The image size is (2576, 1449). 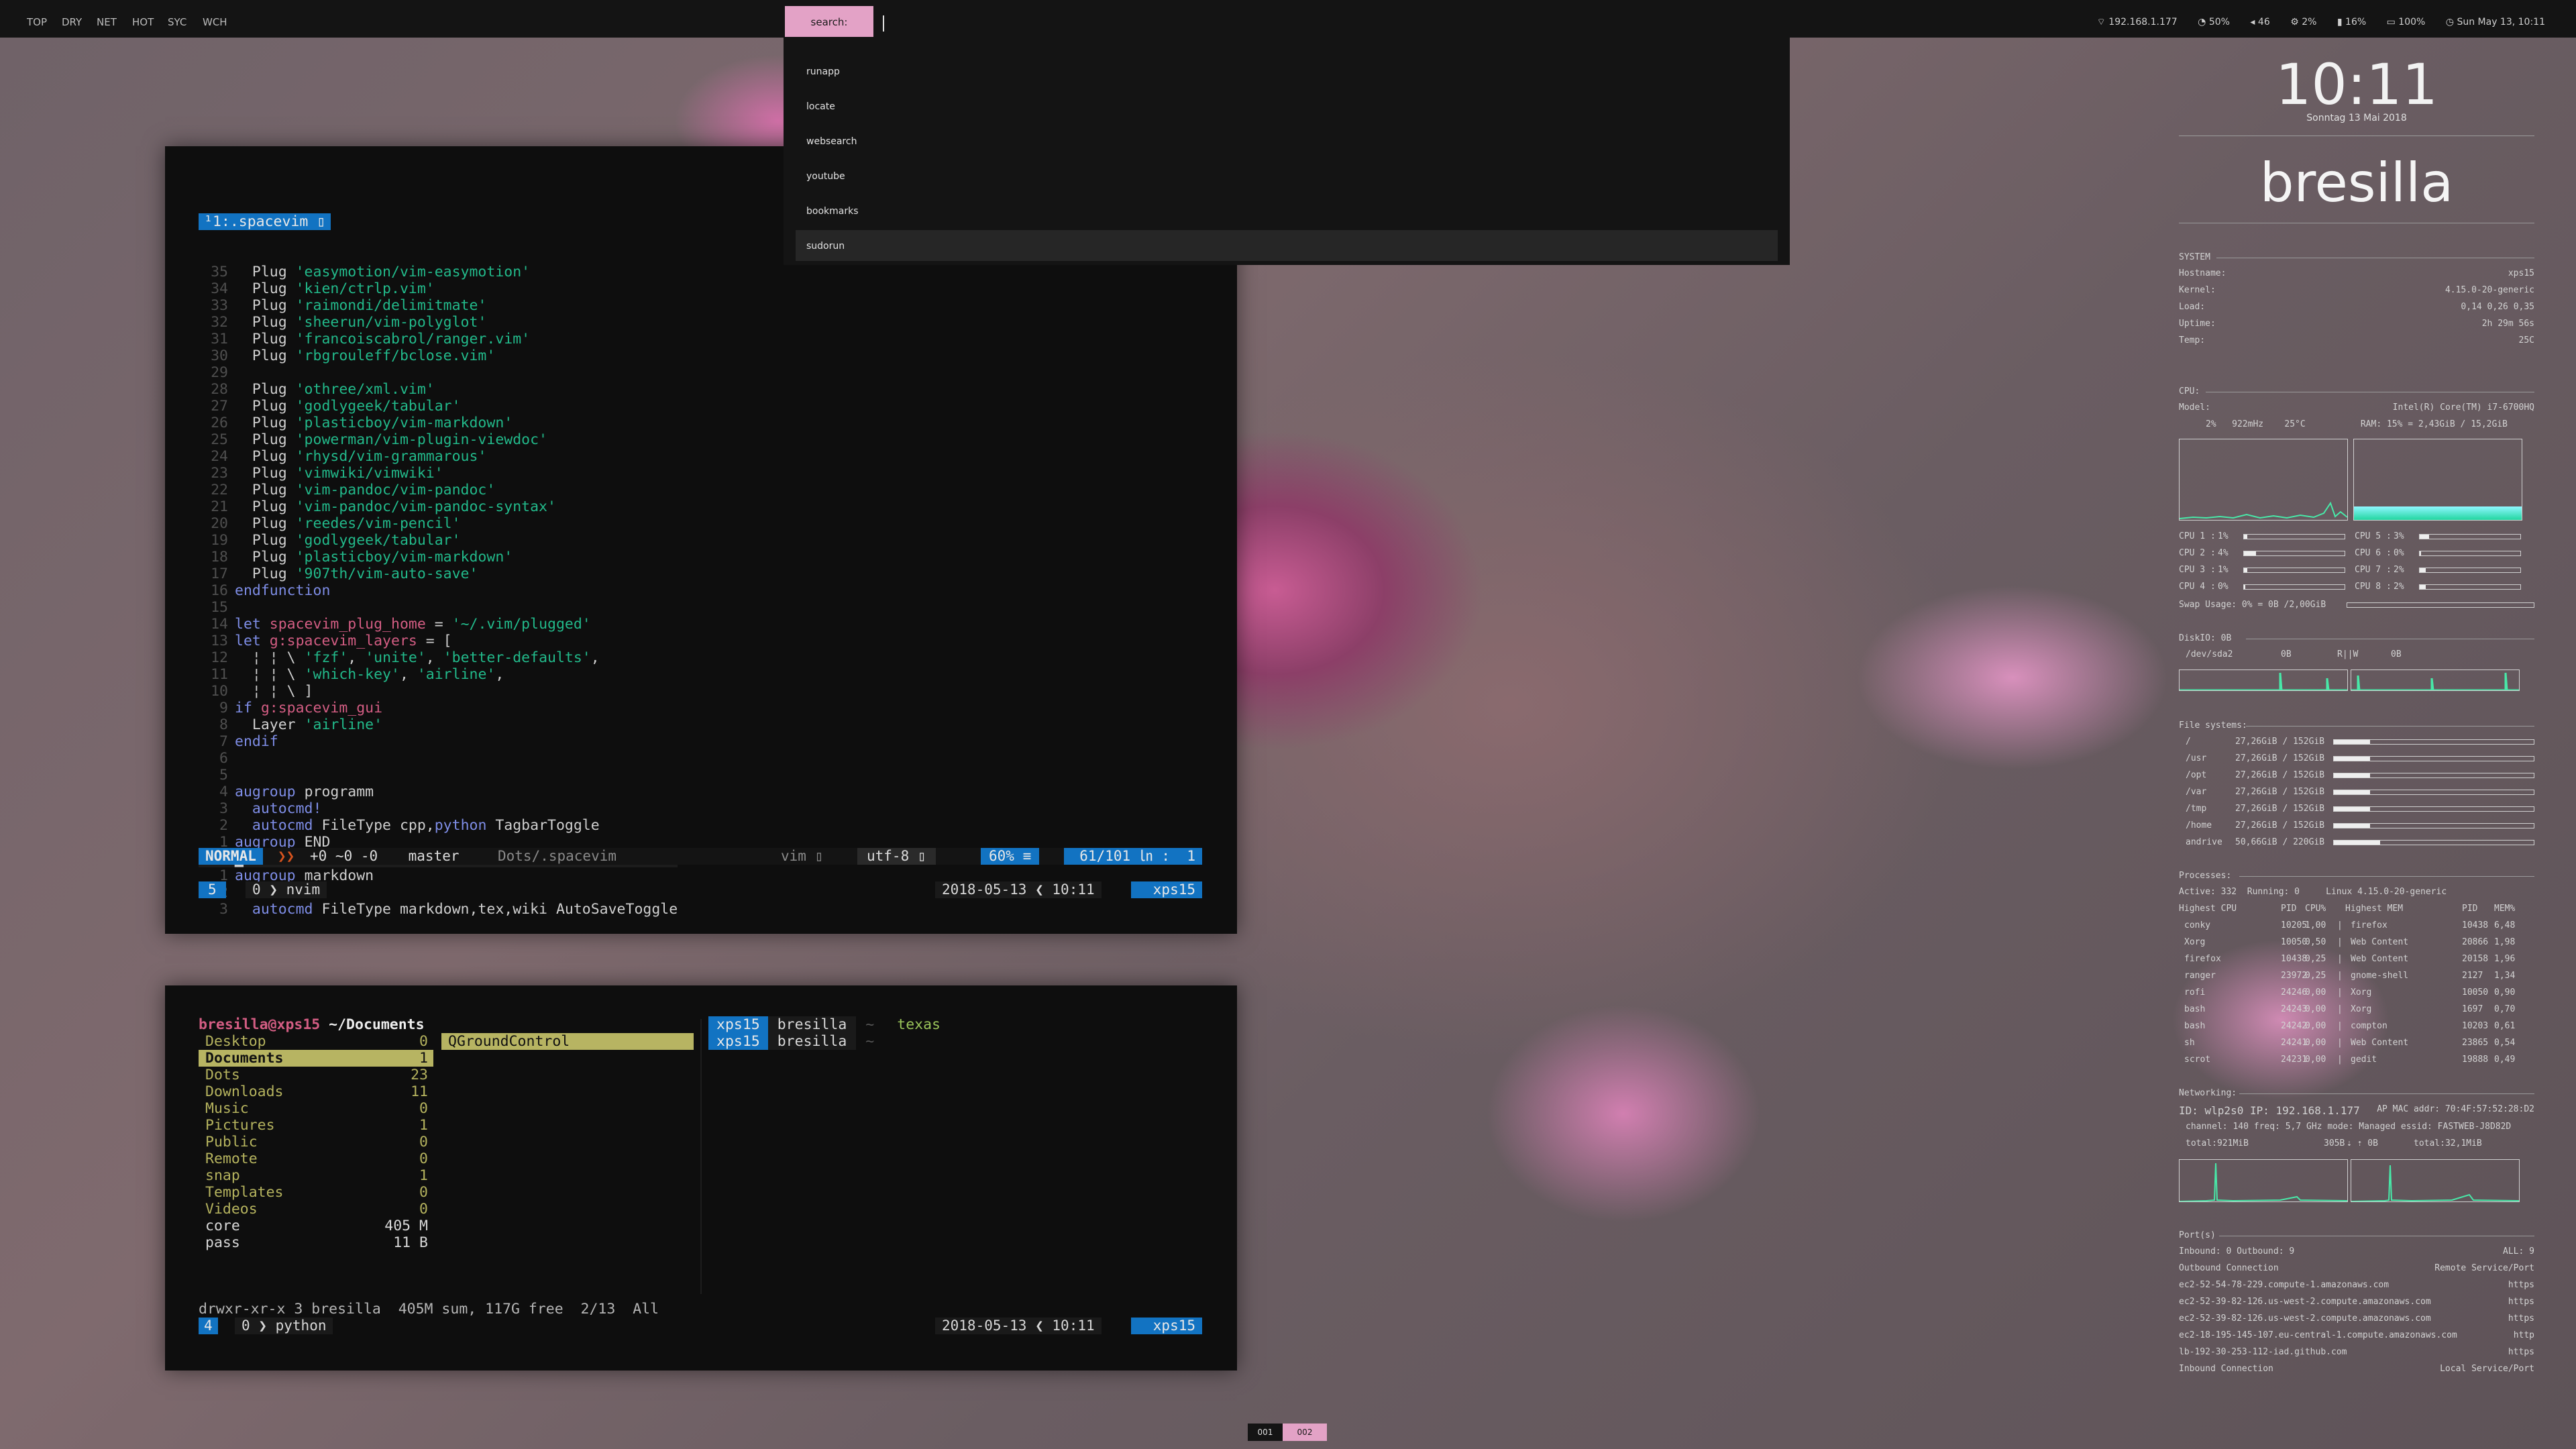 I want to click on brightness-status: ▭ 100%, so click(x=2406, y=22).